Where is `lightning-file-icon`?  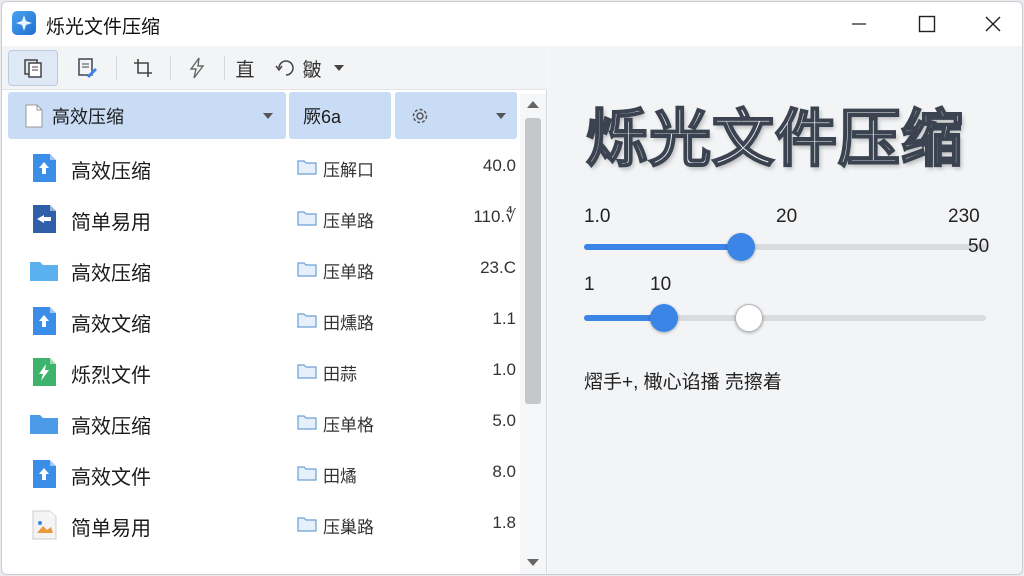 lightning-file-icon is located at coordinates (44, 372).